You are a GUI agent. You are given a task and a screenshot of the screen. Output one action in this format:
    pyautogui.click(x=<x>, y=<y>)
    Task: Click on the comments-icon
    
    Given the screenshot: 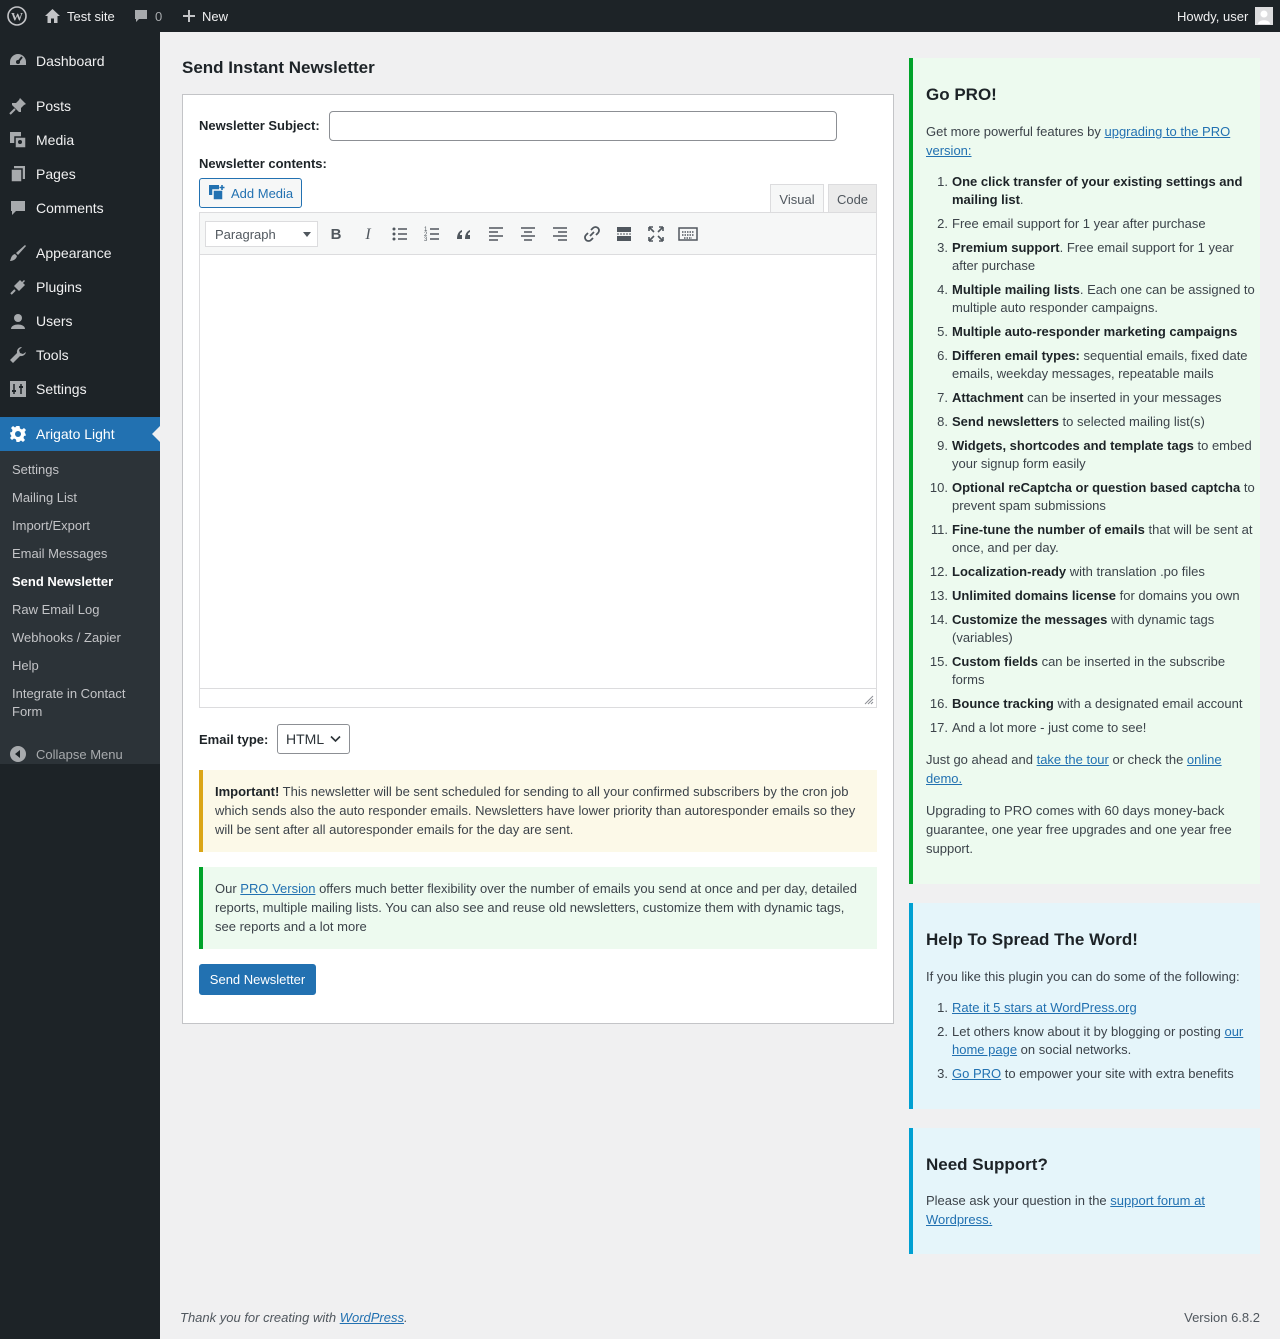 What is the action you would take?
    pyautogui.click(x=18, y=208)
    